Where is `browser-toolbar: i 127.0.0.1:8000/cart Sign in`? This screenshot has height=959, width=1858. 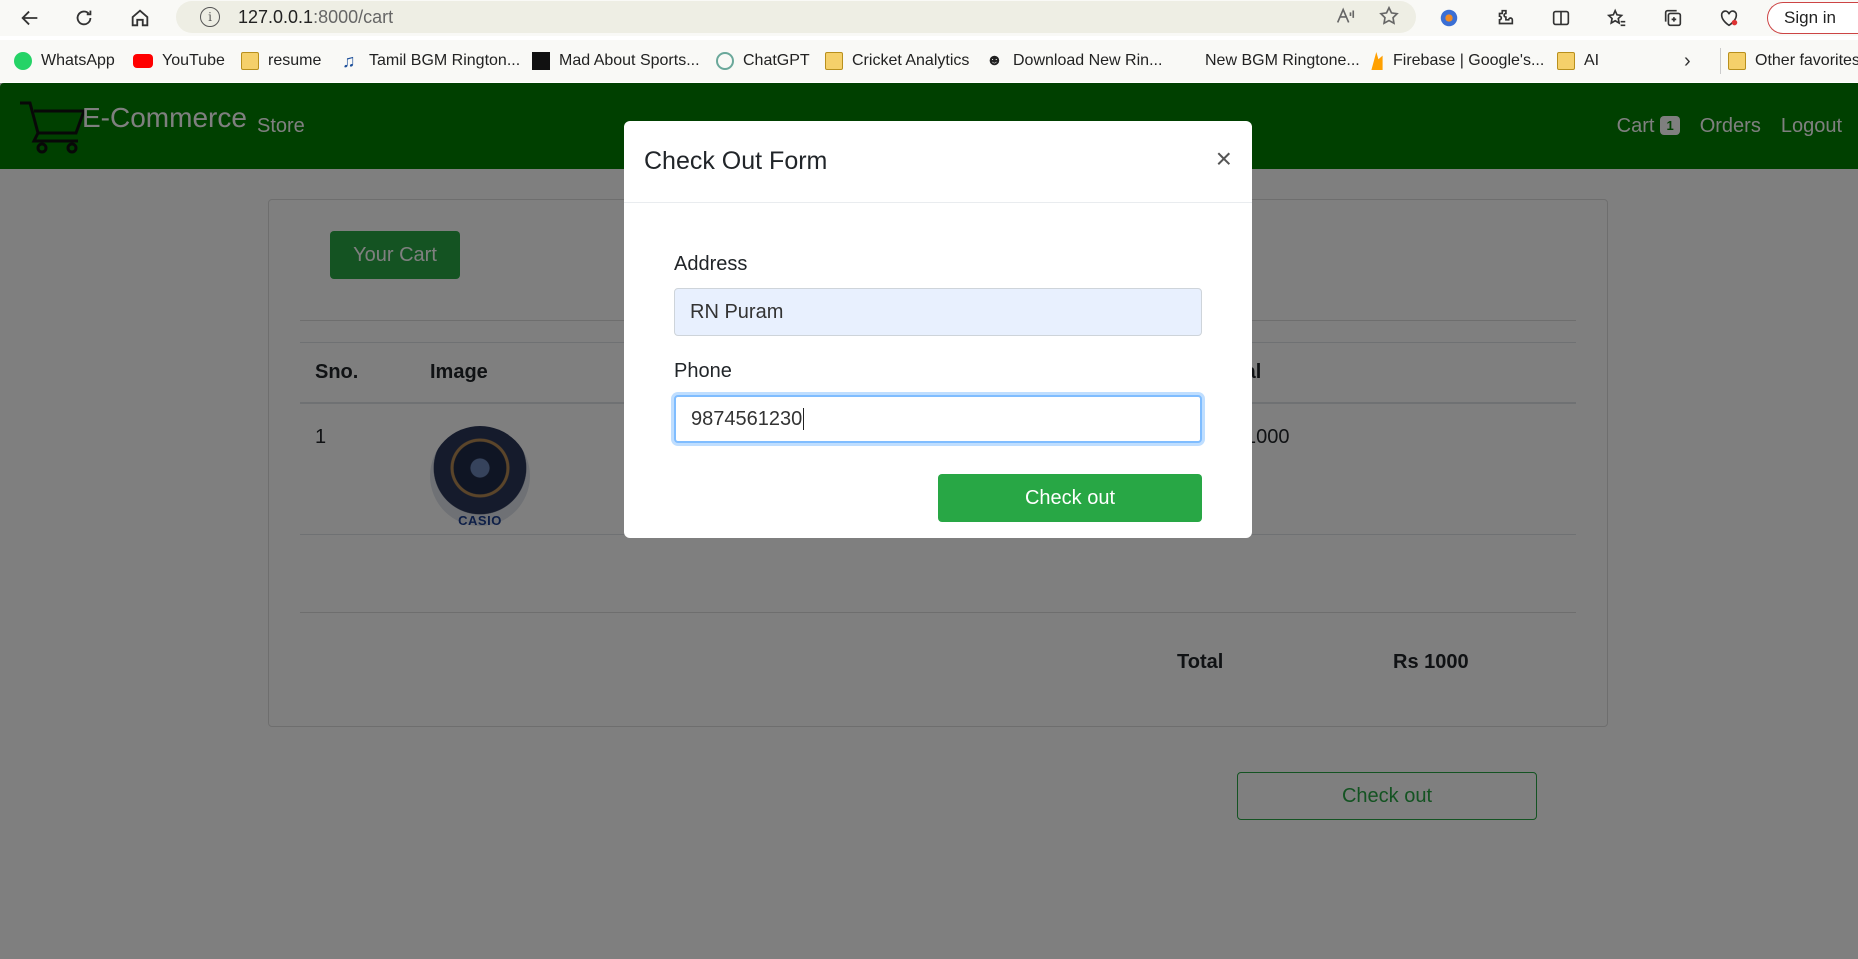 browser-toolbar: i 127.0.0.1:8000/cart Sign in is located at coordinates (929, 18).